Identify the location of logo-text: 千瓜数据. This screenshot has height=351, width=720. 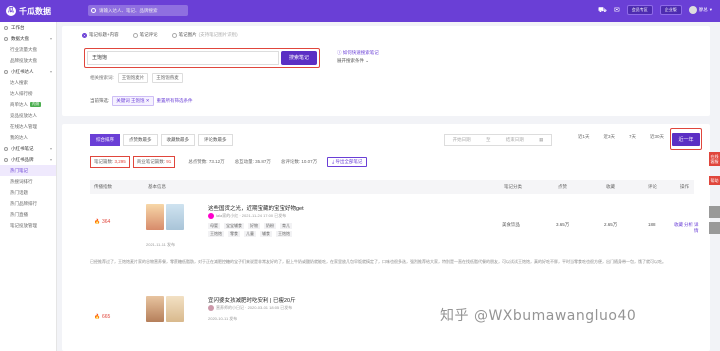
(35, 11).